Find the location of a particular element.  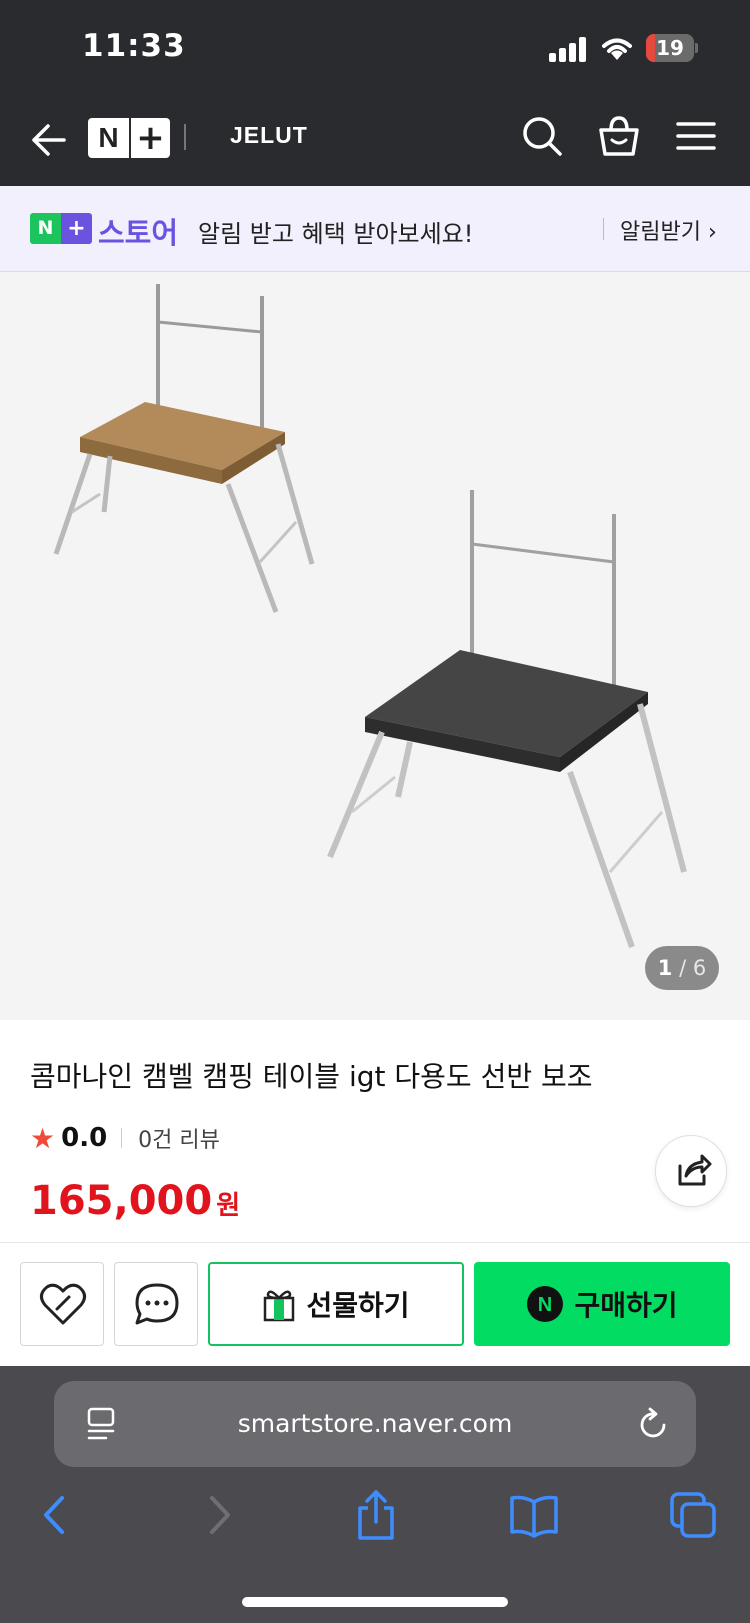

gift-icon is located at coordinates (279, 1306).